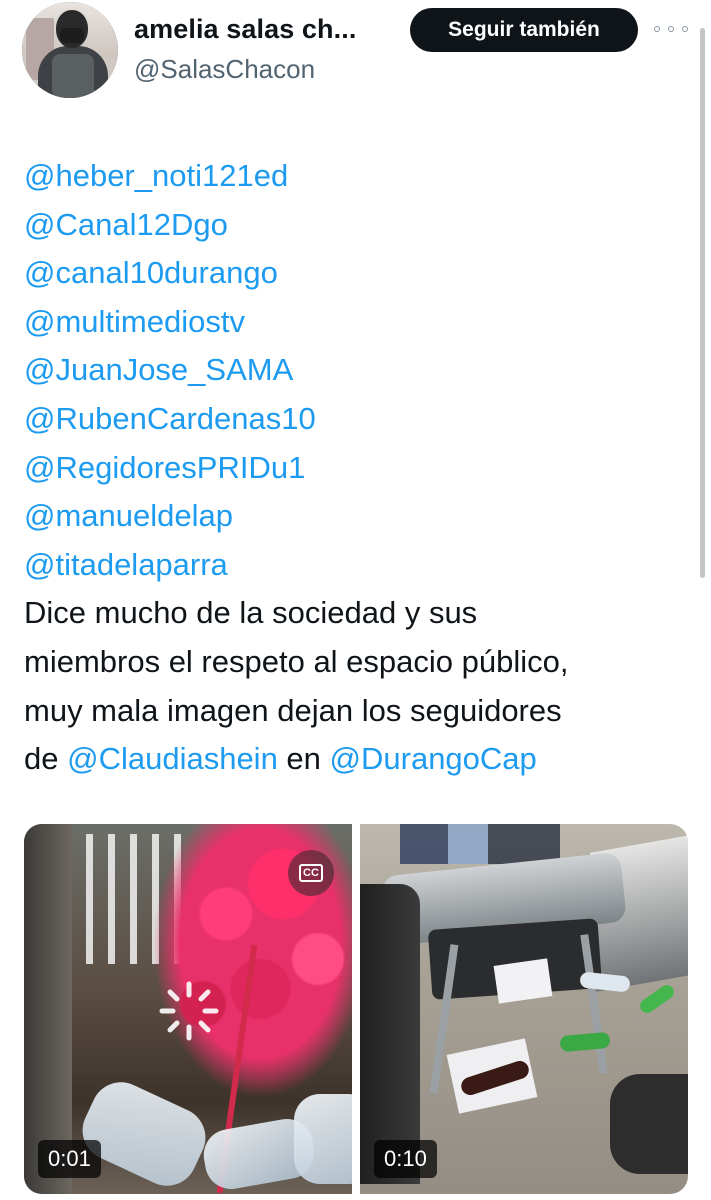  I want to click on mention-link: @canal10durango, so click(354, 273).